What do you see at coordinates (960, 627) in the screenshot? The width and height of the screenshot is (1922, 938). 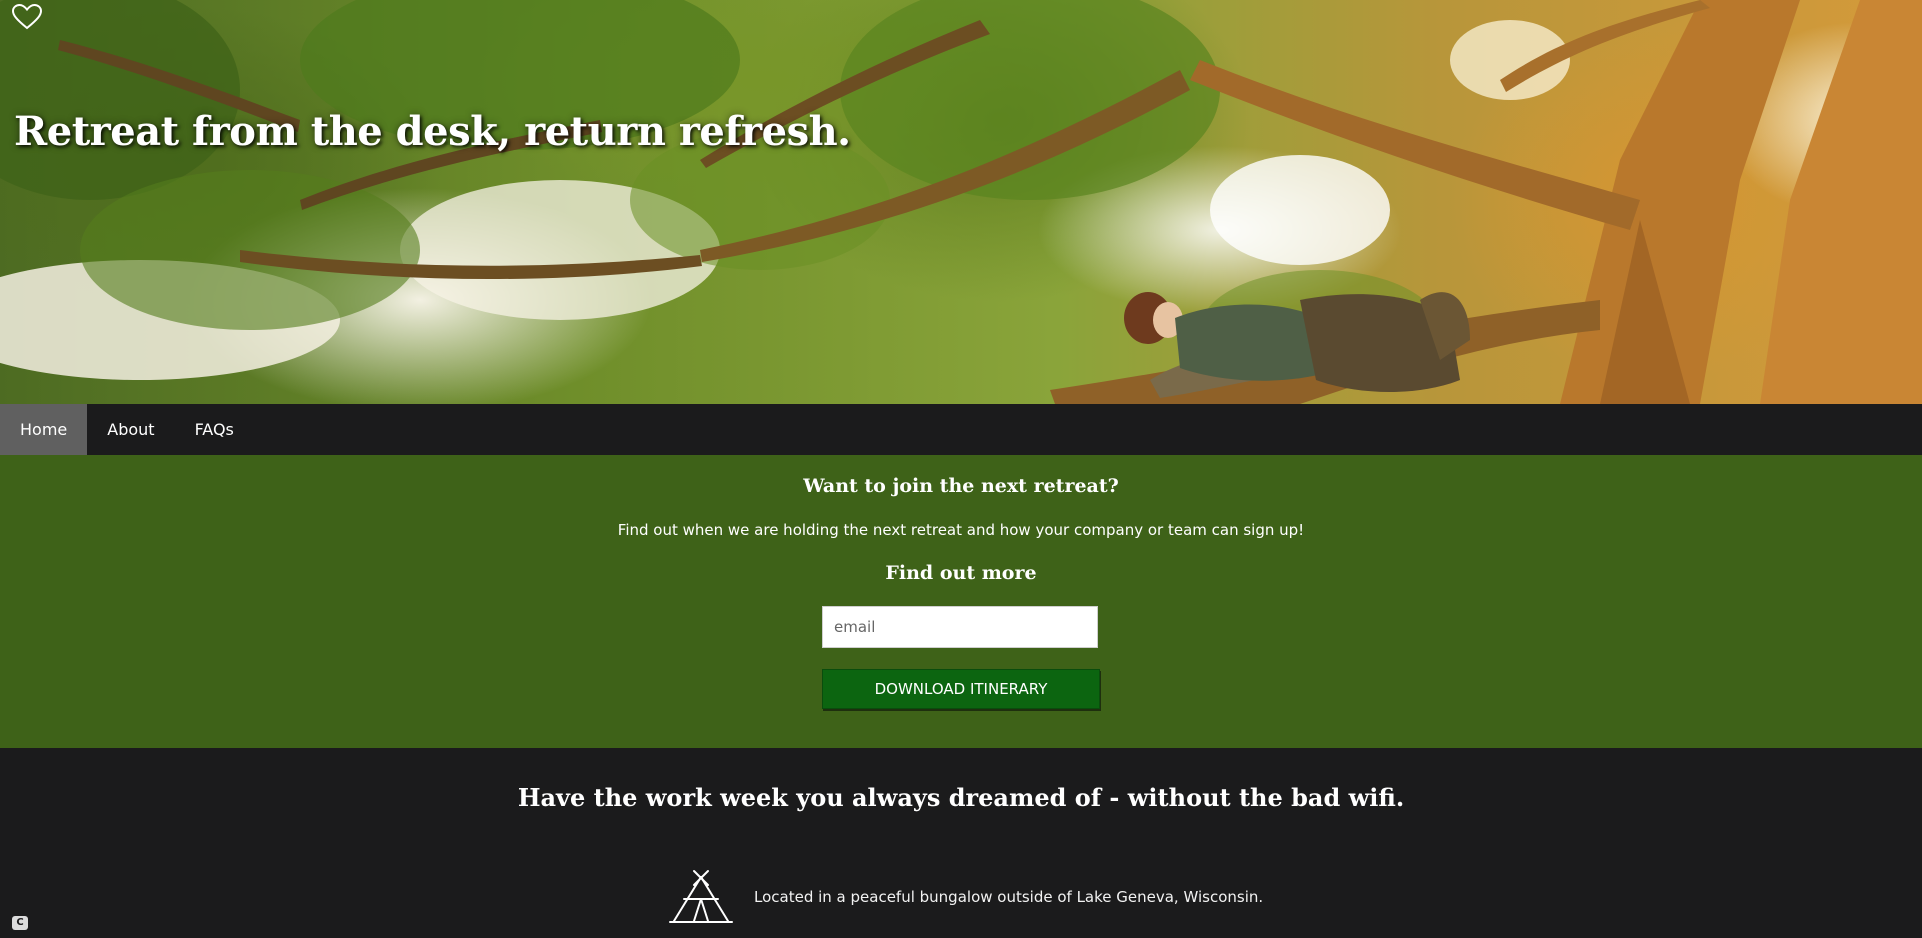 I see `email-input` at bounding box center [960, 627].